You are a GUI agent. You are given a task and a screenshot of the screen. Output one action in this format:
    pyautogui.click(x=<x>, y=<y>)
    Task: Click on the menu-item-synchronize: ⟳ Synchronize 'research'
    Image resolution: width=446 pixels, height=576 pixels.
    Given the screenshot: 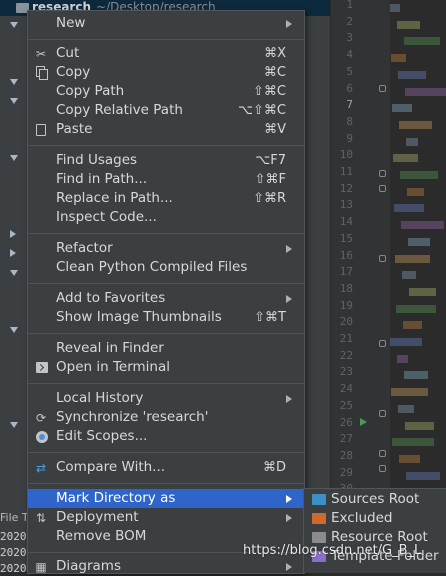 What is the action you would take?
    pyautogui.click(x=166, y=417)
    